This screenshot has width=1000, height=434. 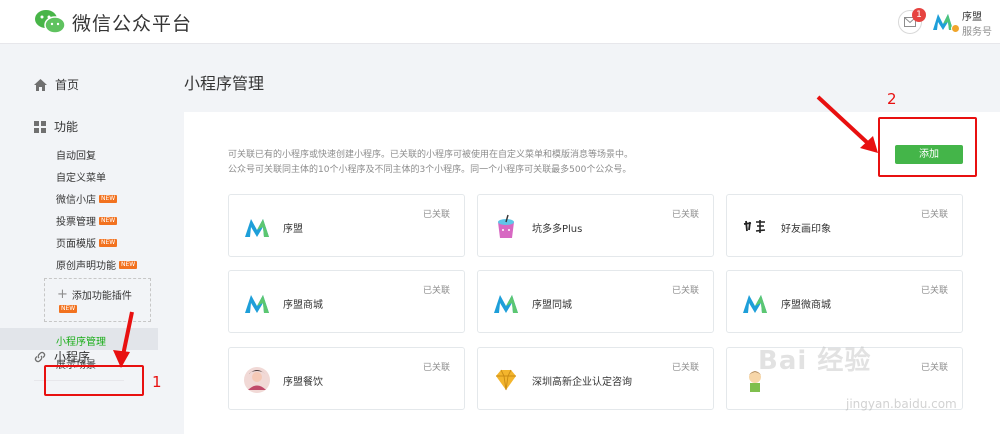 What do you see at coordinates (303, 382) in the screenshot?
I see `card-name: 序盟餐饮` at bounding box center [303, 382].